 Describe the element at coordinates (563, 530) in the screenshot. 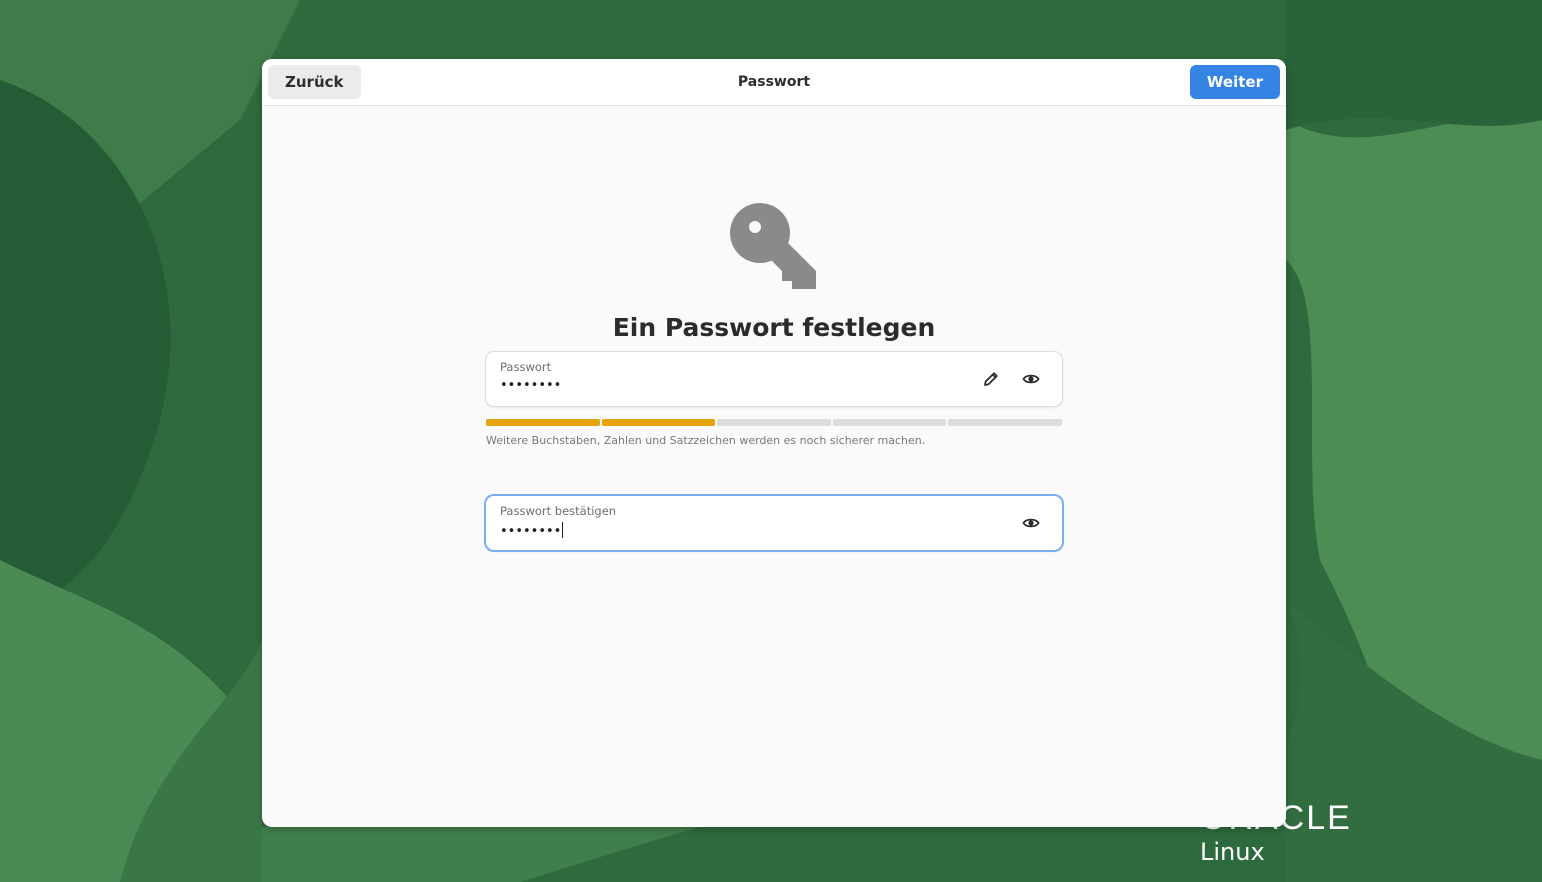

I see `text-caret` at that location.